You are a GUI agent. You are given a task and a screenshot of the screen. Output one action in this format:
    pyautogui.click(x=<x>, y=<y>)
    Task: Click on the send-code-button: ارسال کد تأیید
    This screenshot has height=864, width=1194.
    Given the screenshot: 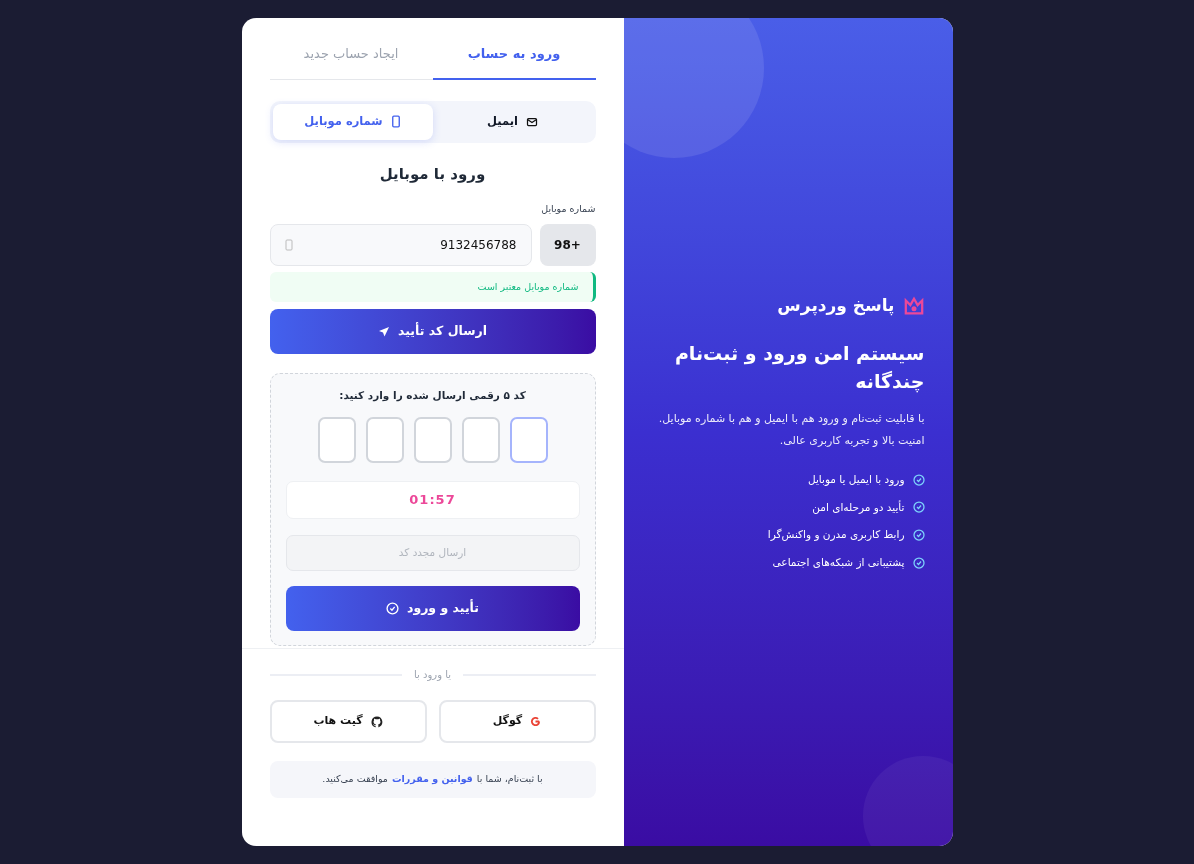 What is the action you would take?
    pyautogui.click(x=432, y=332)
    